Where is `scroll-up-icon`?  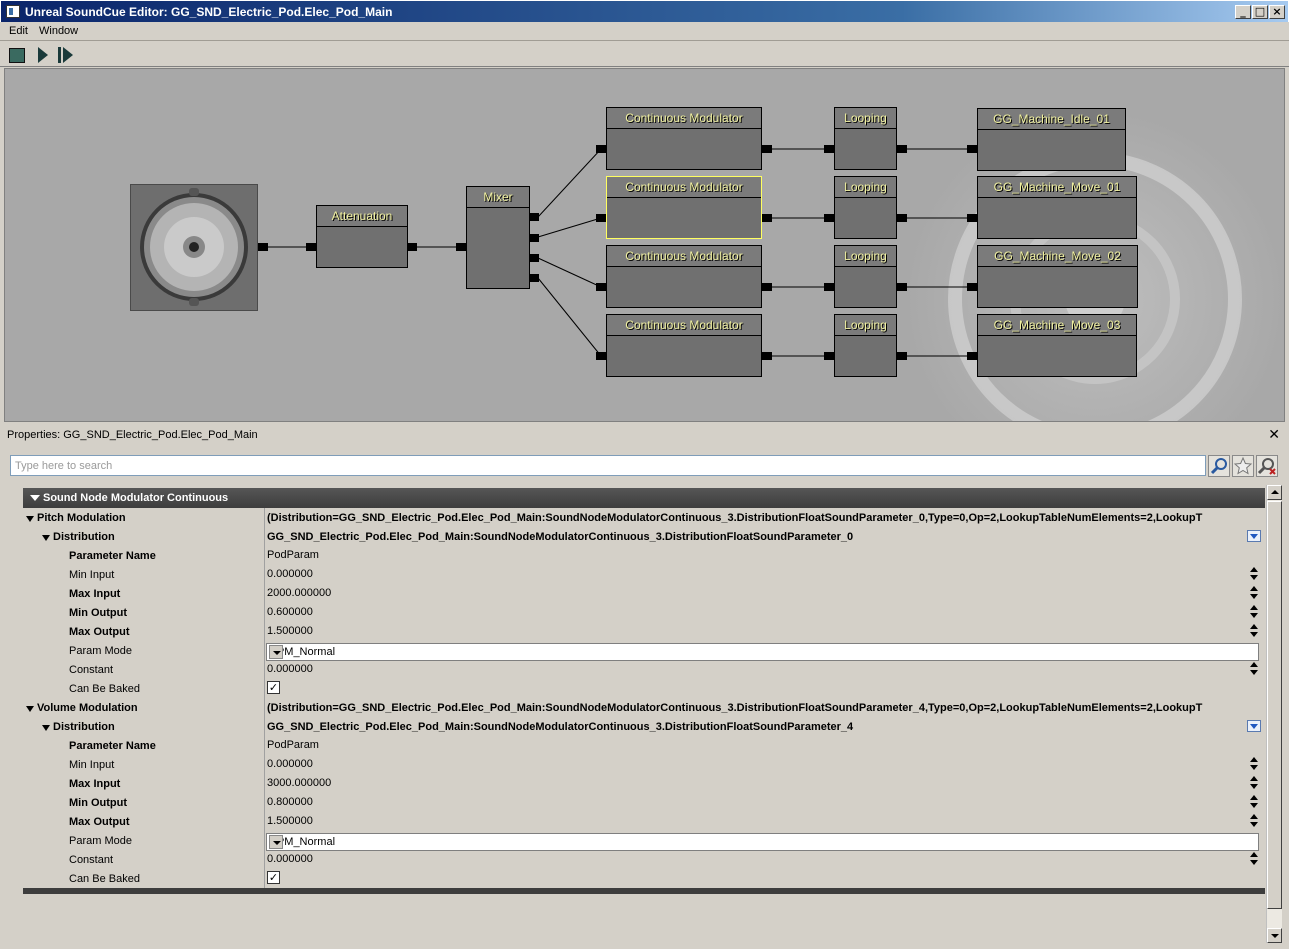
scroll-up-icon is located at coordinates (1274, 492).